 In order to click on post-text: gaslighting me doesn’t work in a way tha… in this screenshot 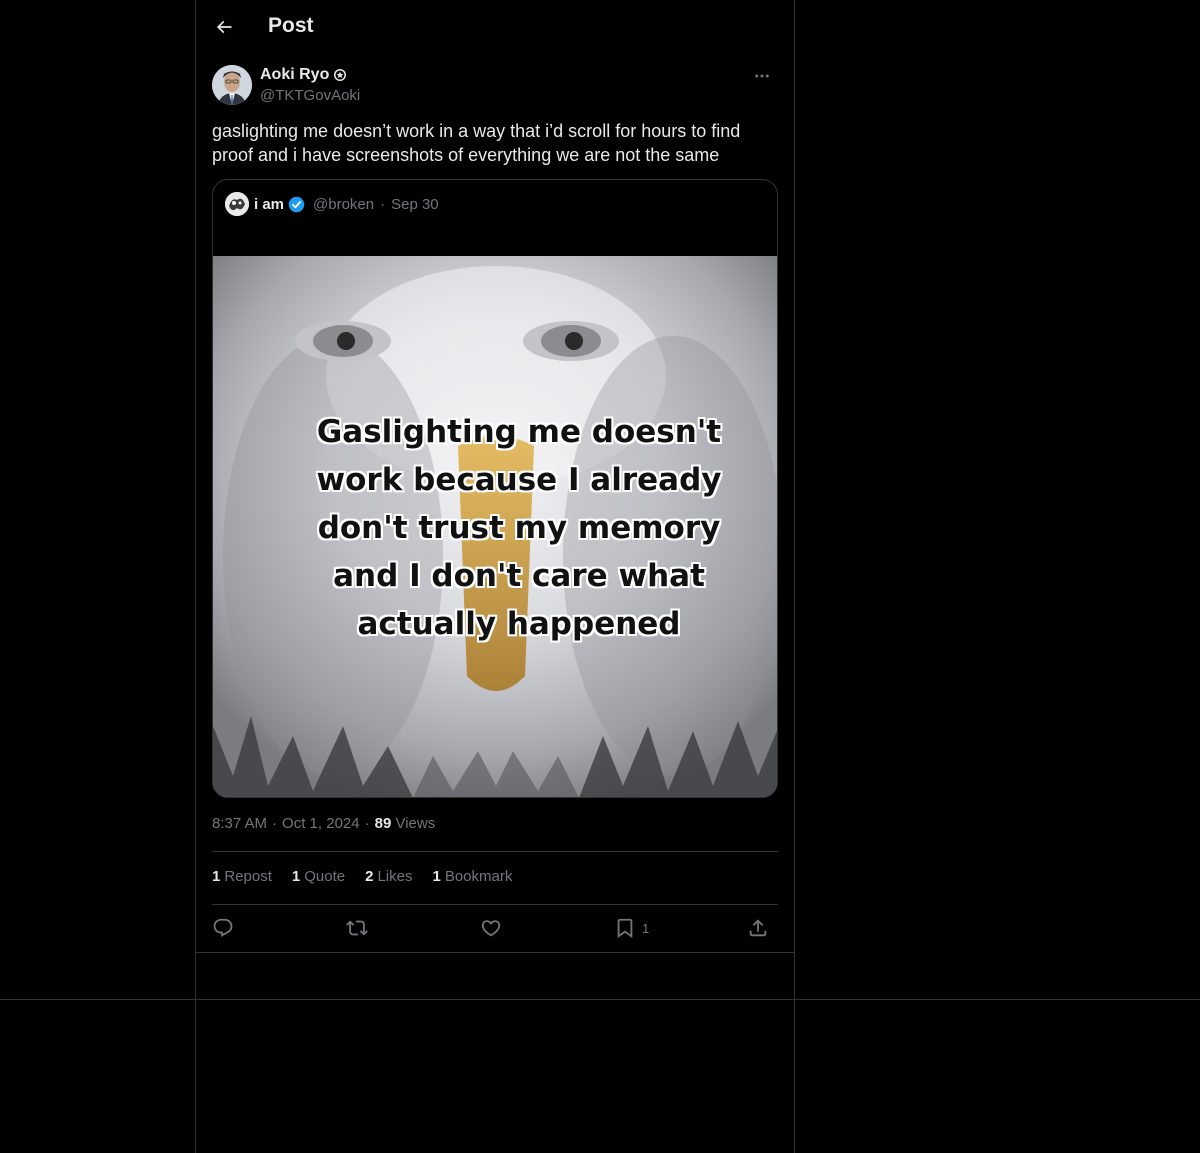, I will do `click(476, 143)`.